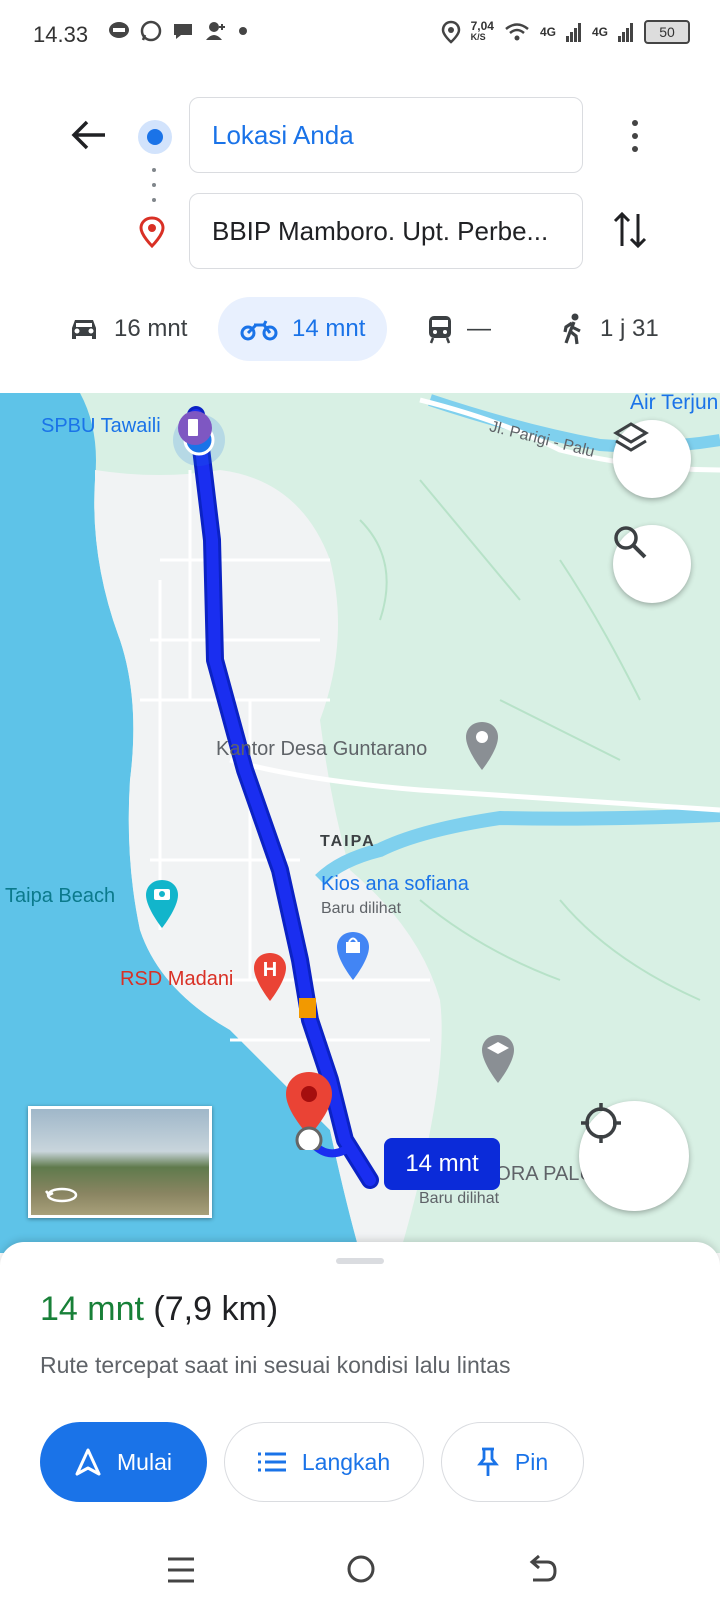 Image resolution: width=720 pixels, height=1612 pixels. What do you see at coordinates (270, 970) in the screenshot?
I see `svg-text: H` at bounding box center [270, 970].